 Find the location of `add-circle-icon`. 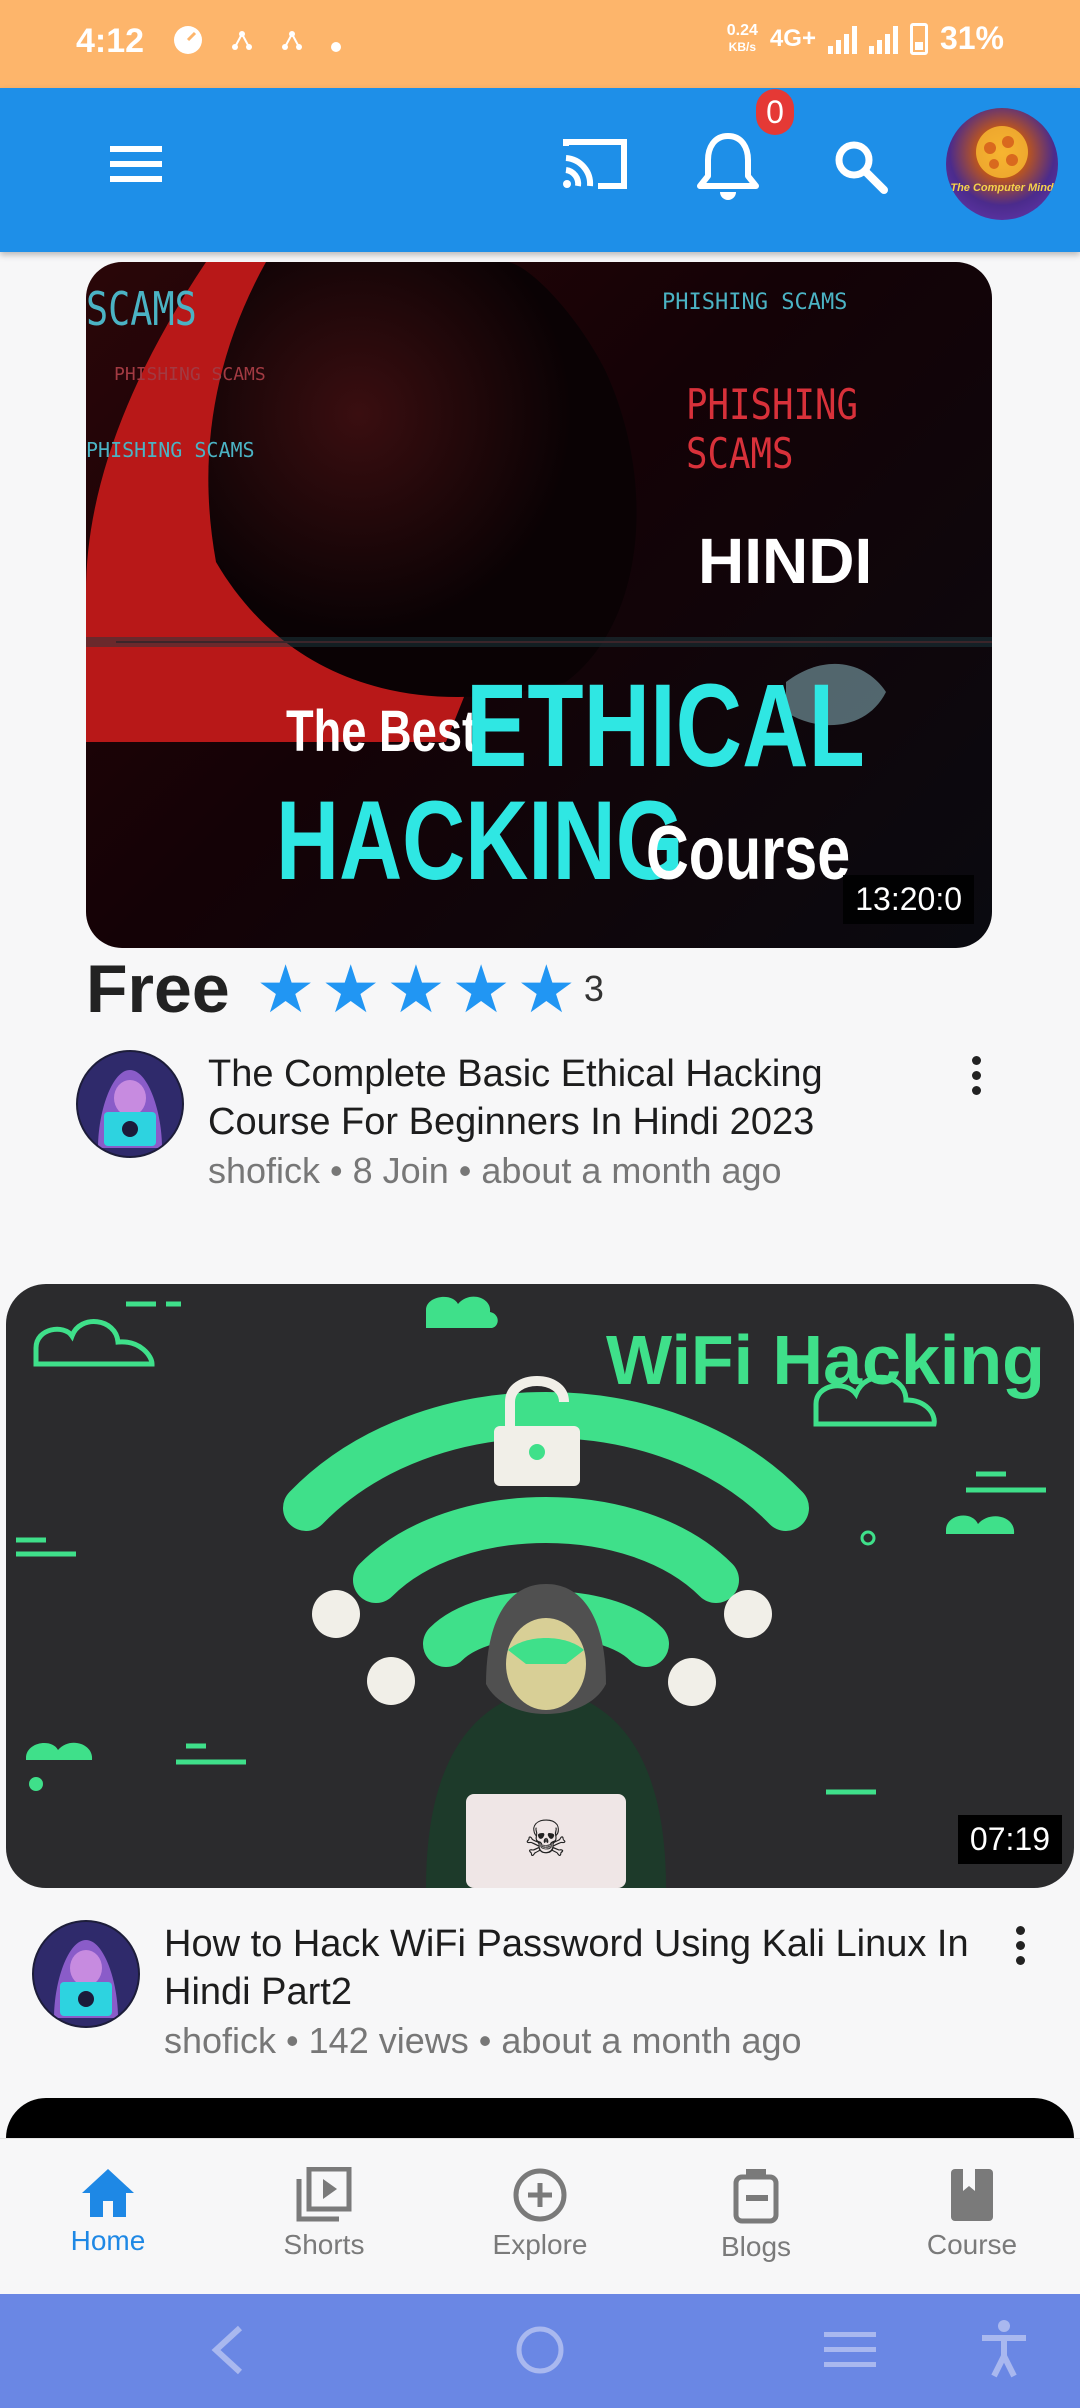

add-circle-icon is located at coordinates (540, 2195).